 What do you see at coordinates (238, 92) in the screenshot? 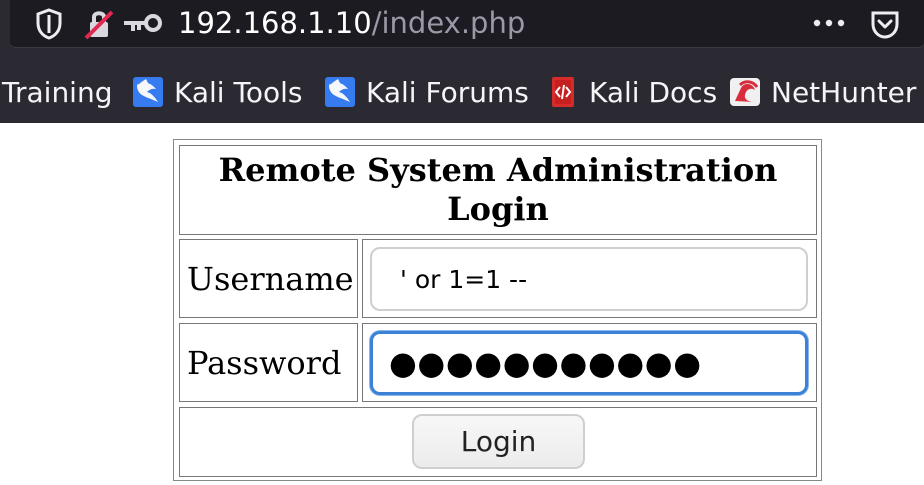
I see `bookmark-label: Kali Tools` at bounding box center [238, 92].